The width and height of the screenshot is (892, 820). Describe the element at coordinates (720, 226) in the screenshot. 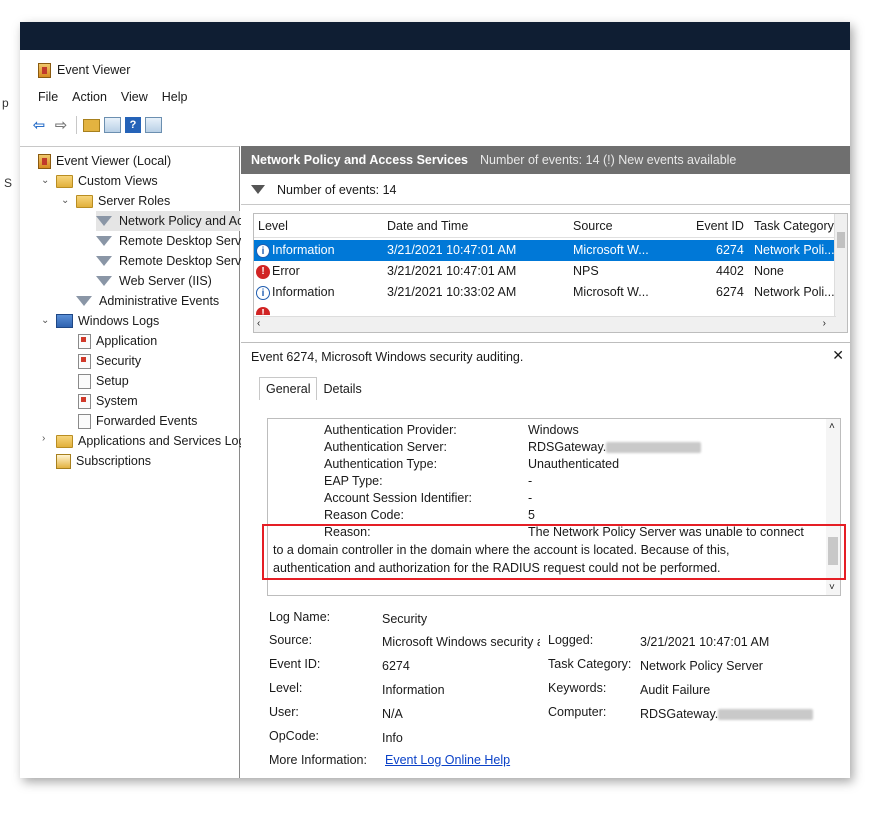

I see `column-event-id: Event ID` at that location.